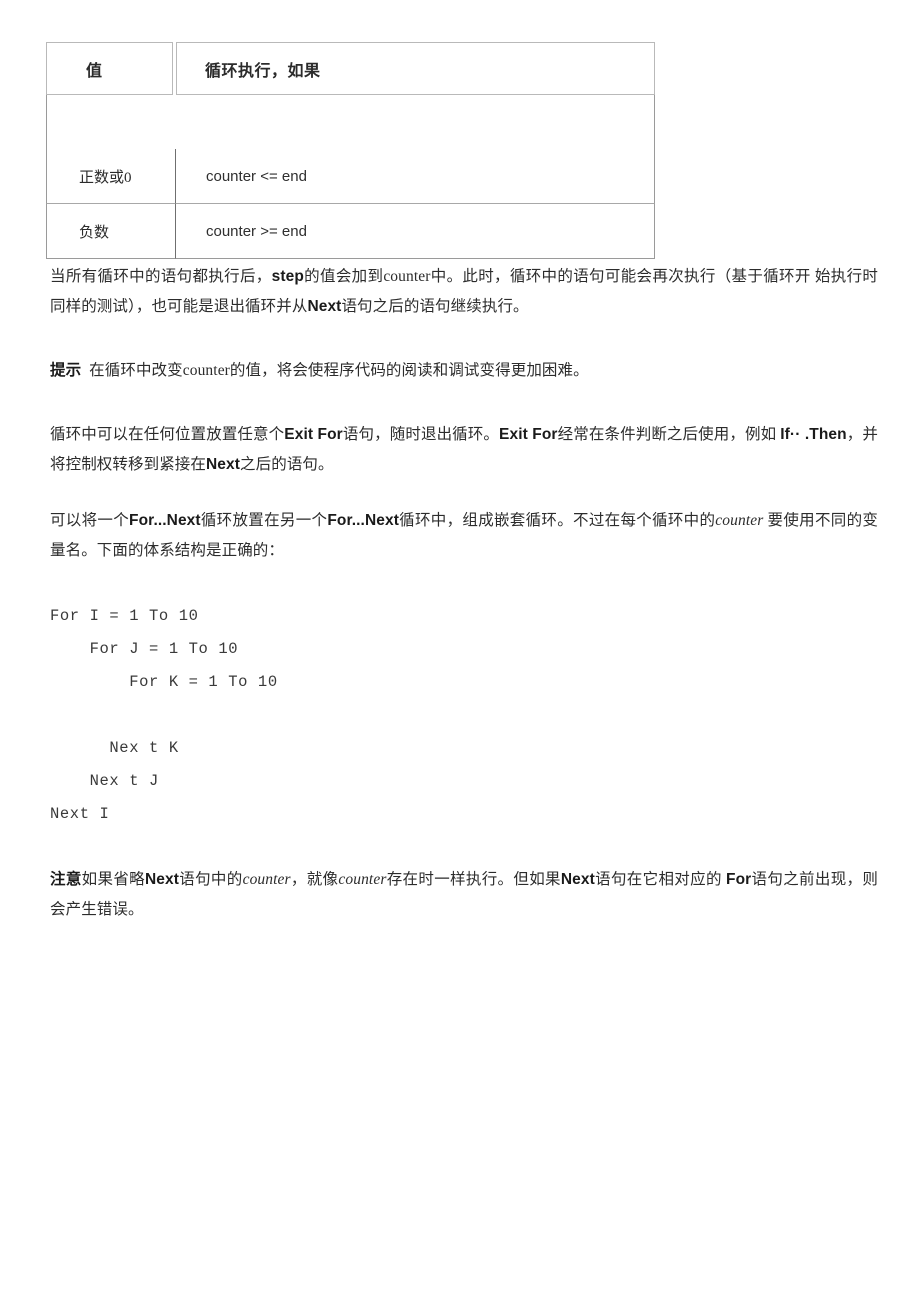 This screenshot has height=1302, width=920. Describe the element at coordinates (167, 434) in the screenshot. I see `p3-segment-1: 循环中可以在任何位置放置任意个` at that location.